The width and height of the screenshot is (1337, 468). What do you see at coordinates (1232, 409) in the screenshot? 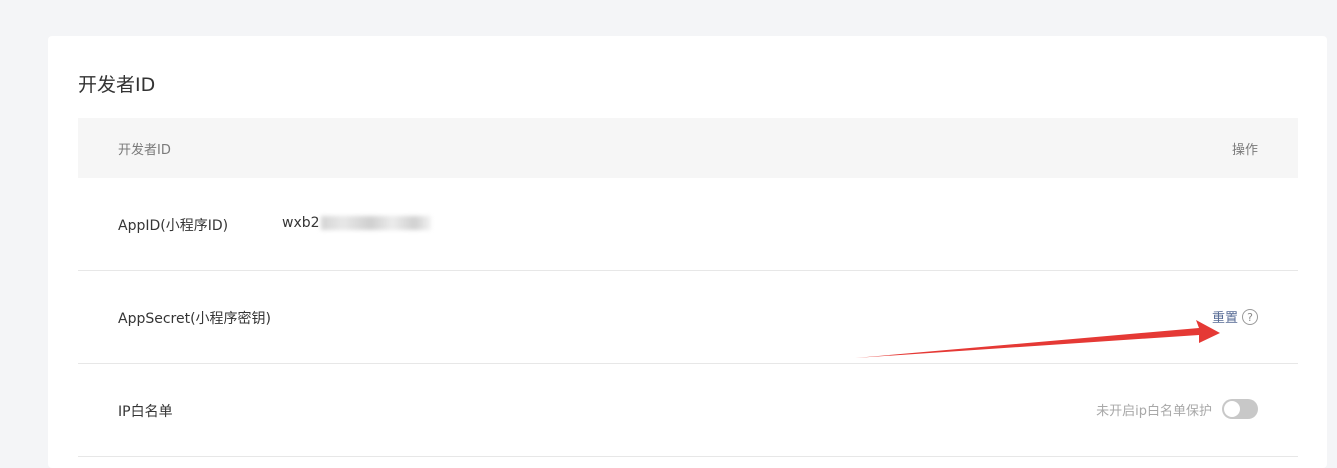
I see `toggle-knob` at bounding box center [1232, 409].